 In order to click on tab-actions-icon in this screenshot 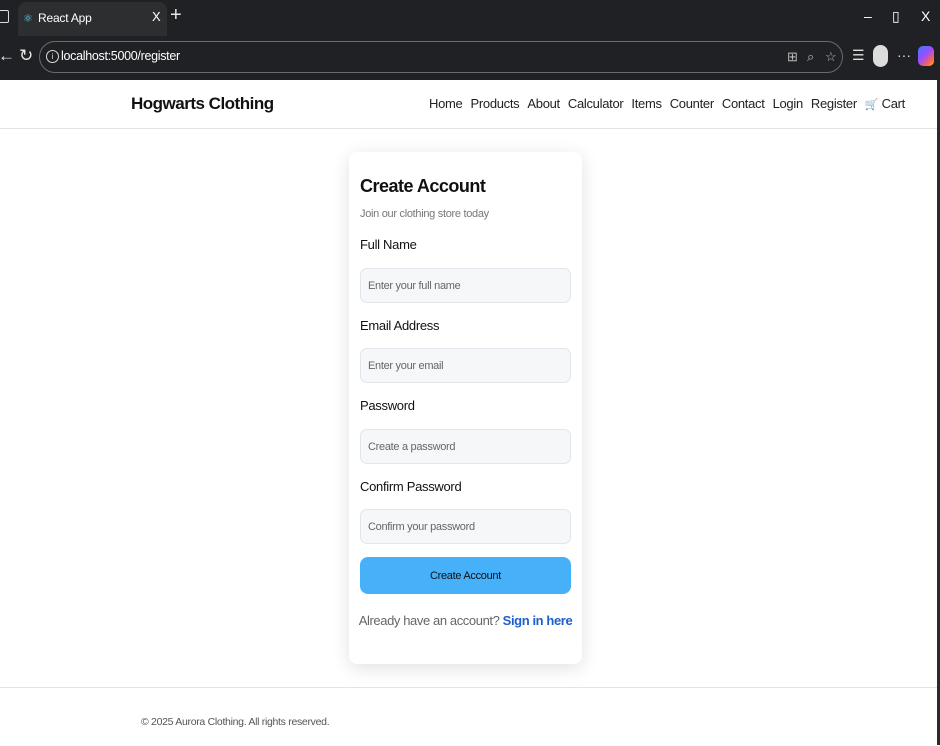, I will do `click(4, 16)`.